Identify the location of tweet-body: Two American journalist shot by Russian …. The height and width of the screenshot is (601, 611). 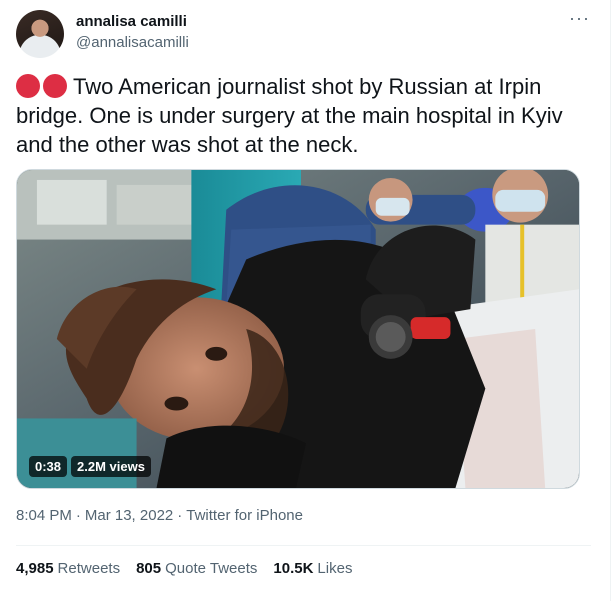
(289, 115).